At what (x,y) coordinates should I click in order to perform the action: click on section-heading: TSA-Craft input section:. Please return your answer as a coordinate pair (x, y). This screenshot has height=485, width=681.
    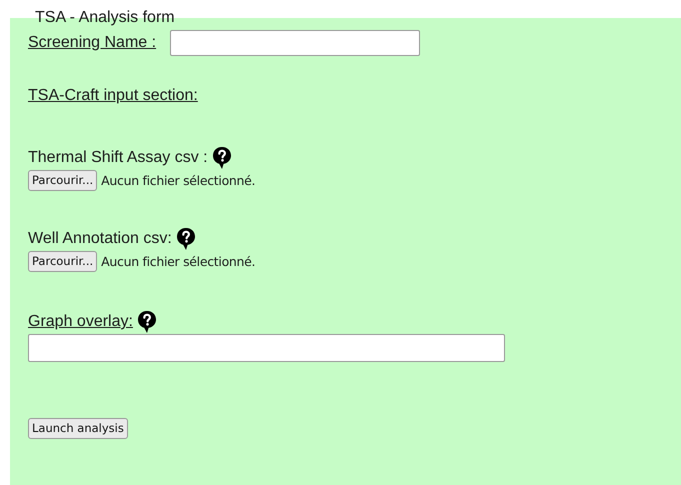
    Looking at the image, I should click on (113, 96).